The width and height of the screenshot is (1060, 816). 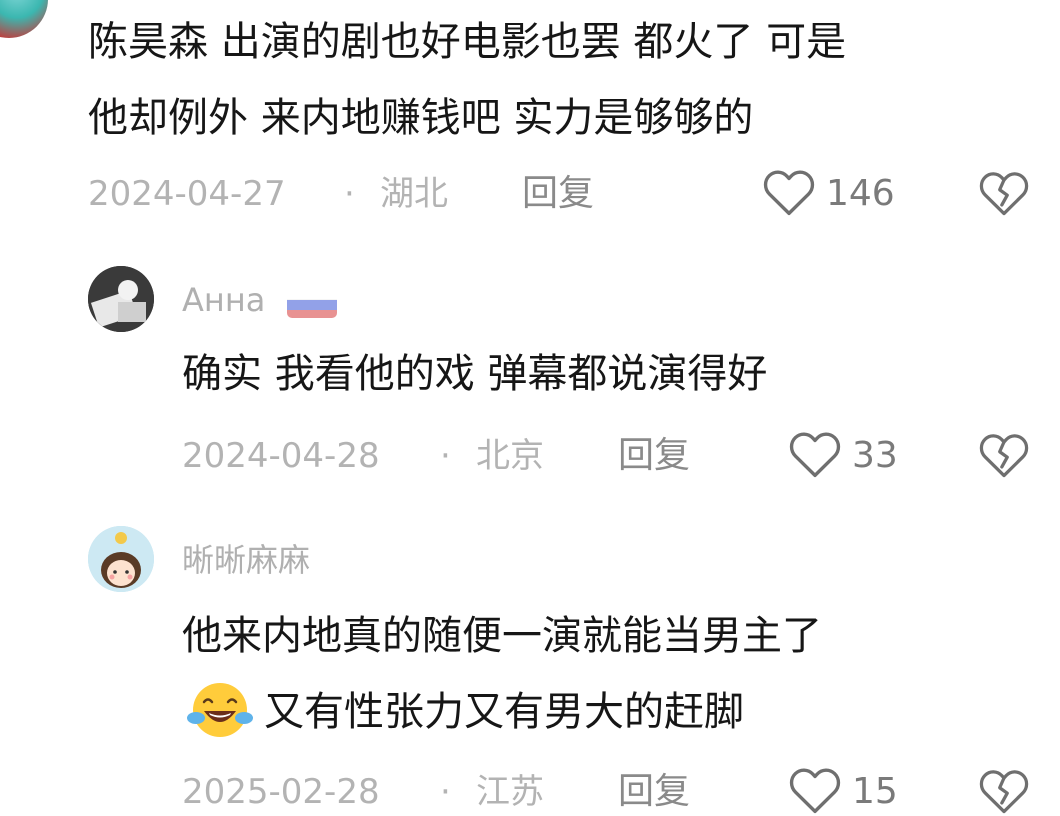 I want to click on like-count: 33, so click(x=875, y=455).